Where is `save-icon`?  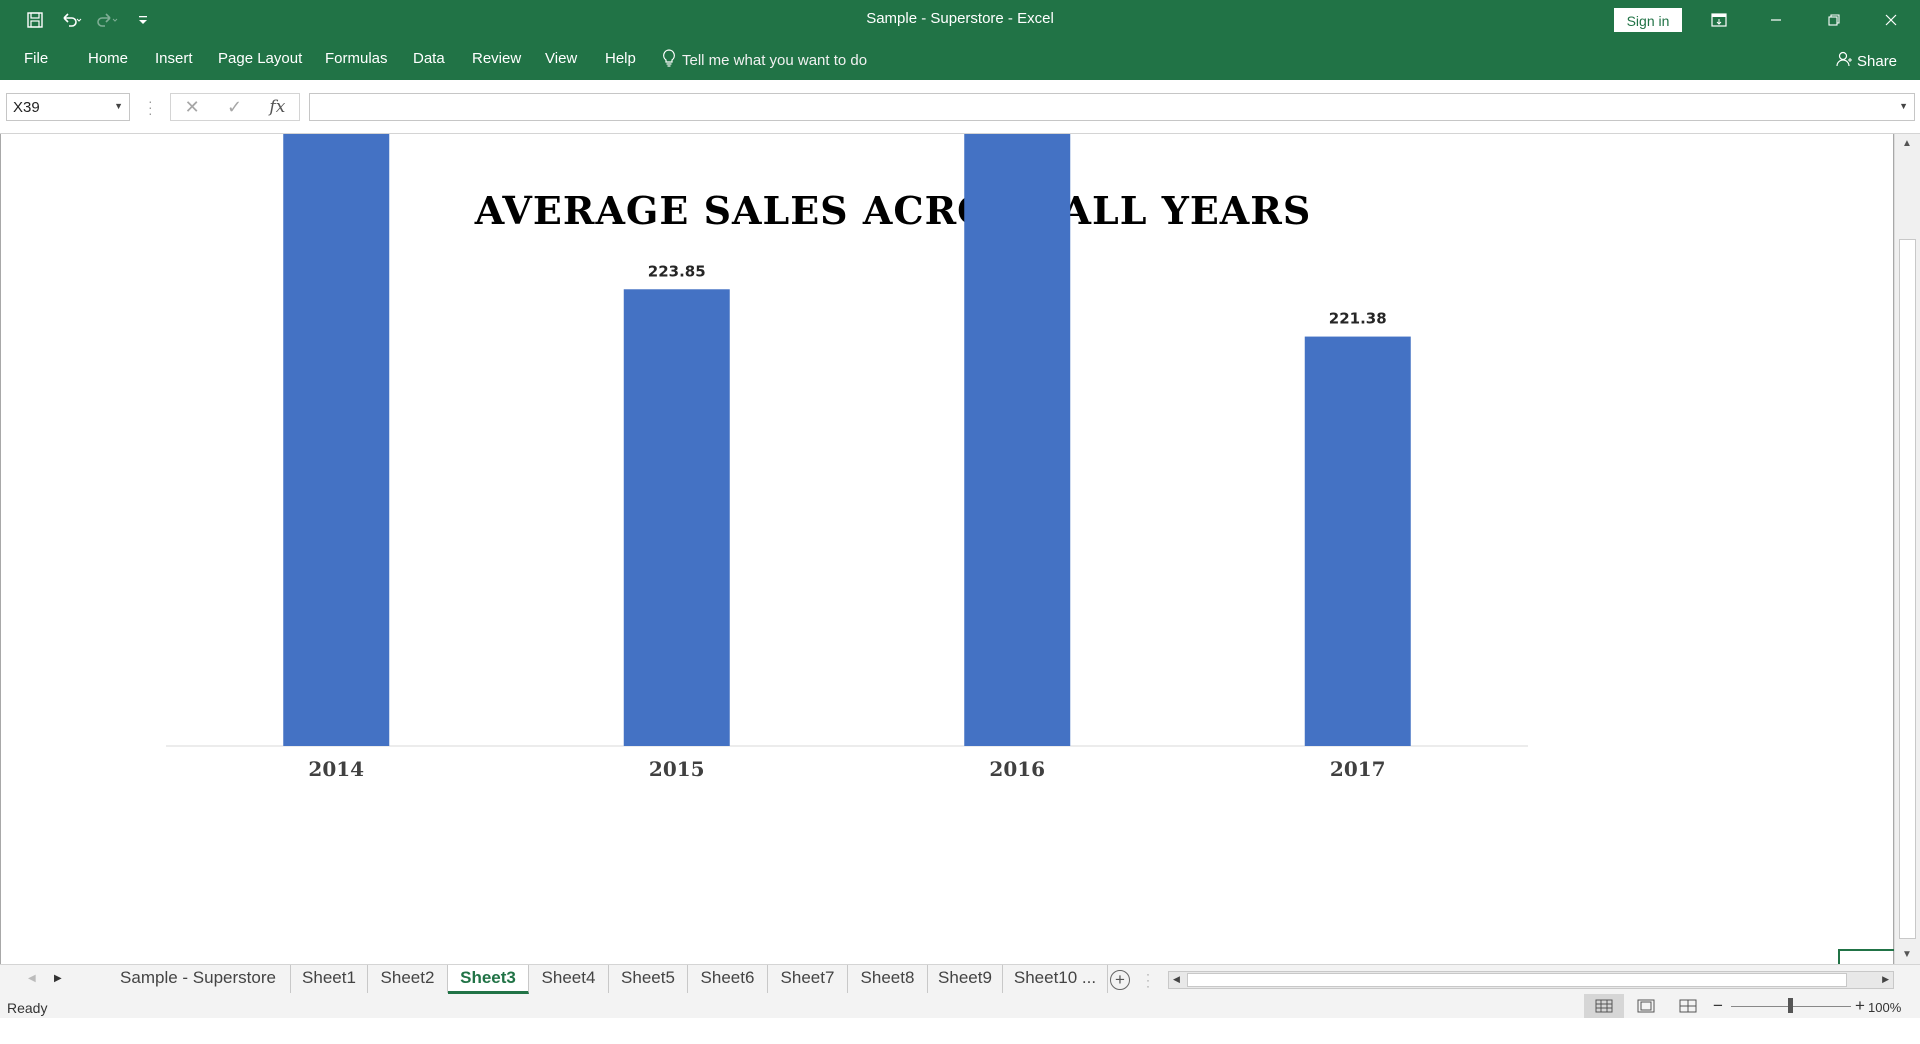 save-icon is located at coordinates (35, 20).